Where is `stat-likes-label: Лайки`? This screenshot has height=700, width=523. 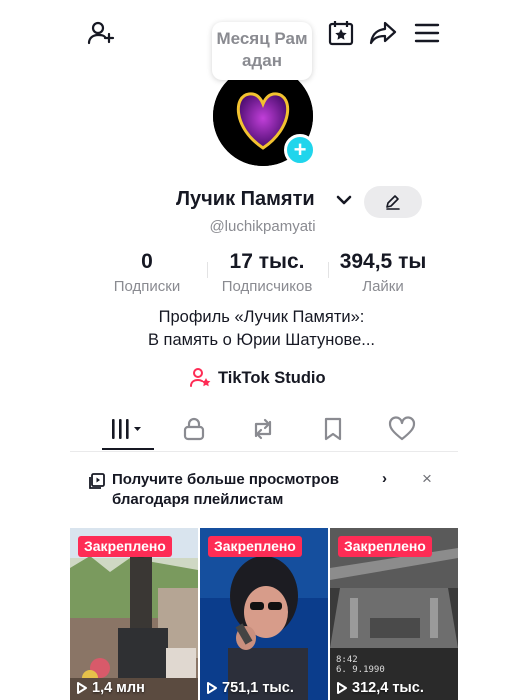
stat-likes-label: Лайки is located at coordinates (383, 286).